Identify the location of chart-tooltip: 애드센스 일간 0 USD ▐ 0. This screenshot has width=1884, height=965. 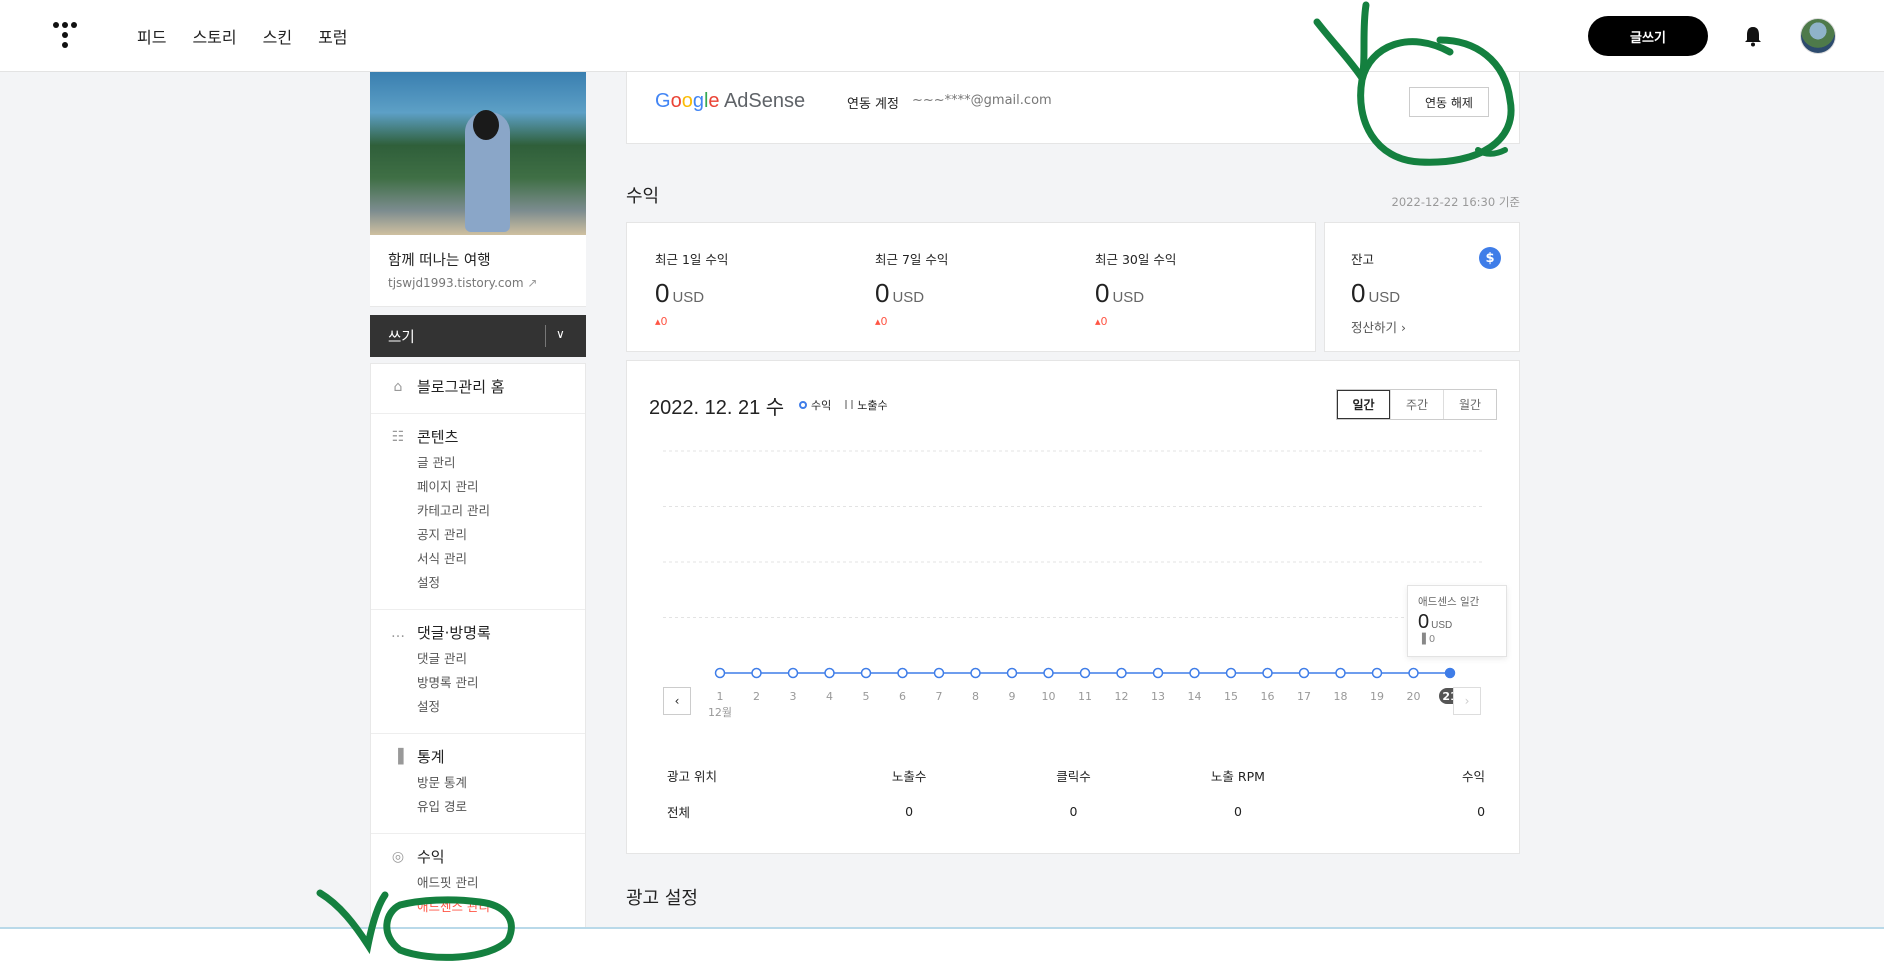
(1457, 621).